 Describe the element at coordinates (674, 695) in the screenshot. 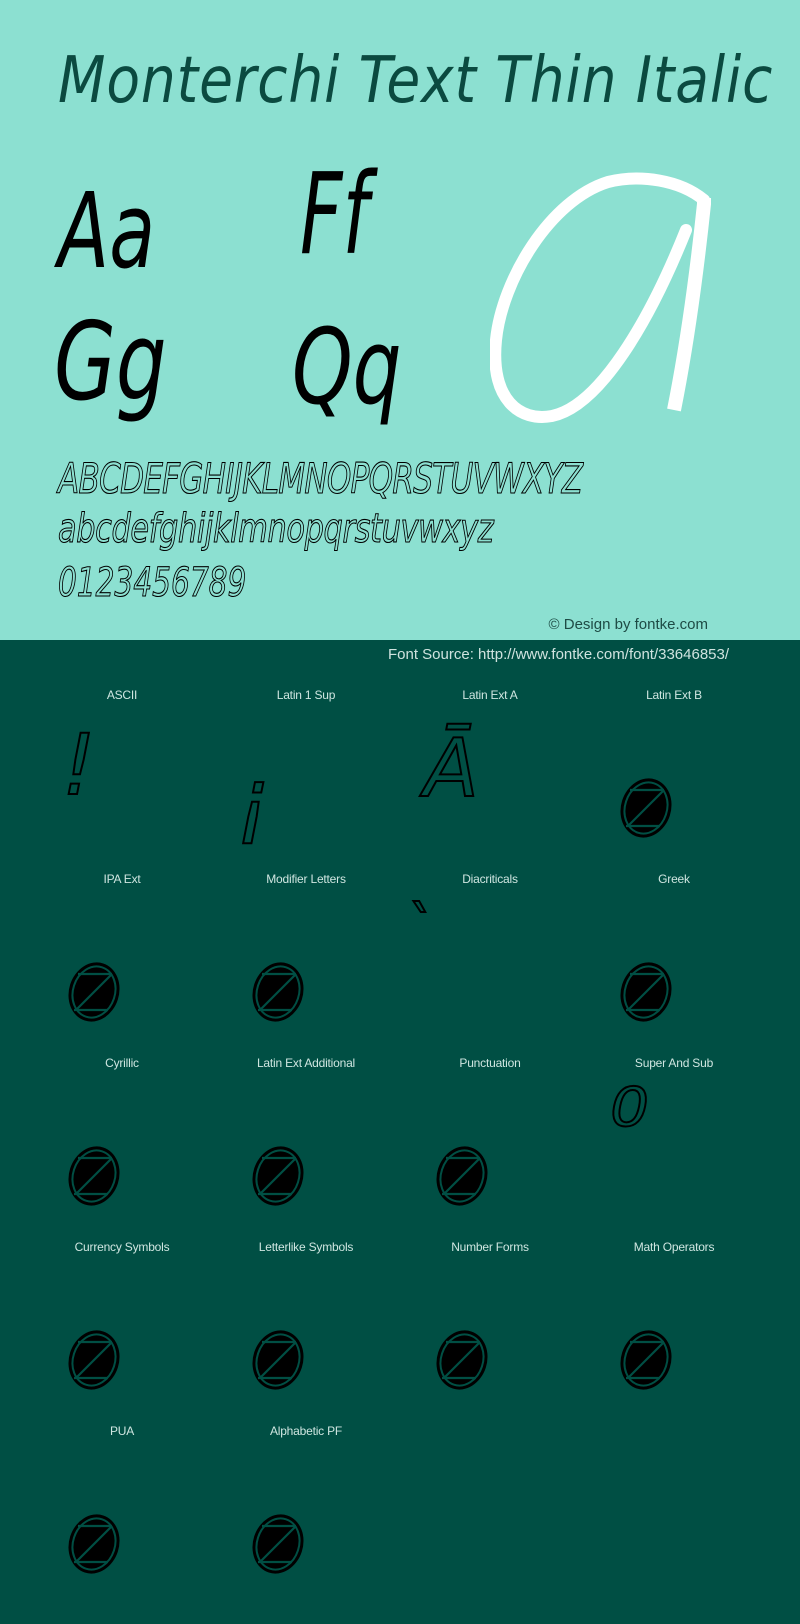

I see `block-label: Latin Ext B` at that location.